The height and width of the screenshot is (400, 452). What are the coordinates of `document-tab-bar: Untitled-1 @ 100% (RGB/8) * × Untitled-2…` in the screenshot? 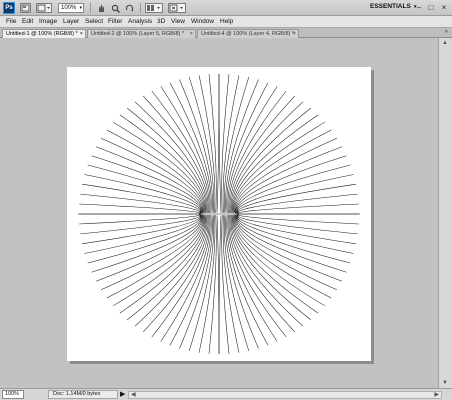 It's located at (226, 33).